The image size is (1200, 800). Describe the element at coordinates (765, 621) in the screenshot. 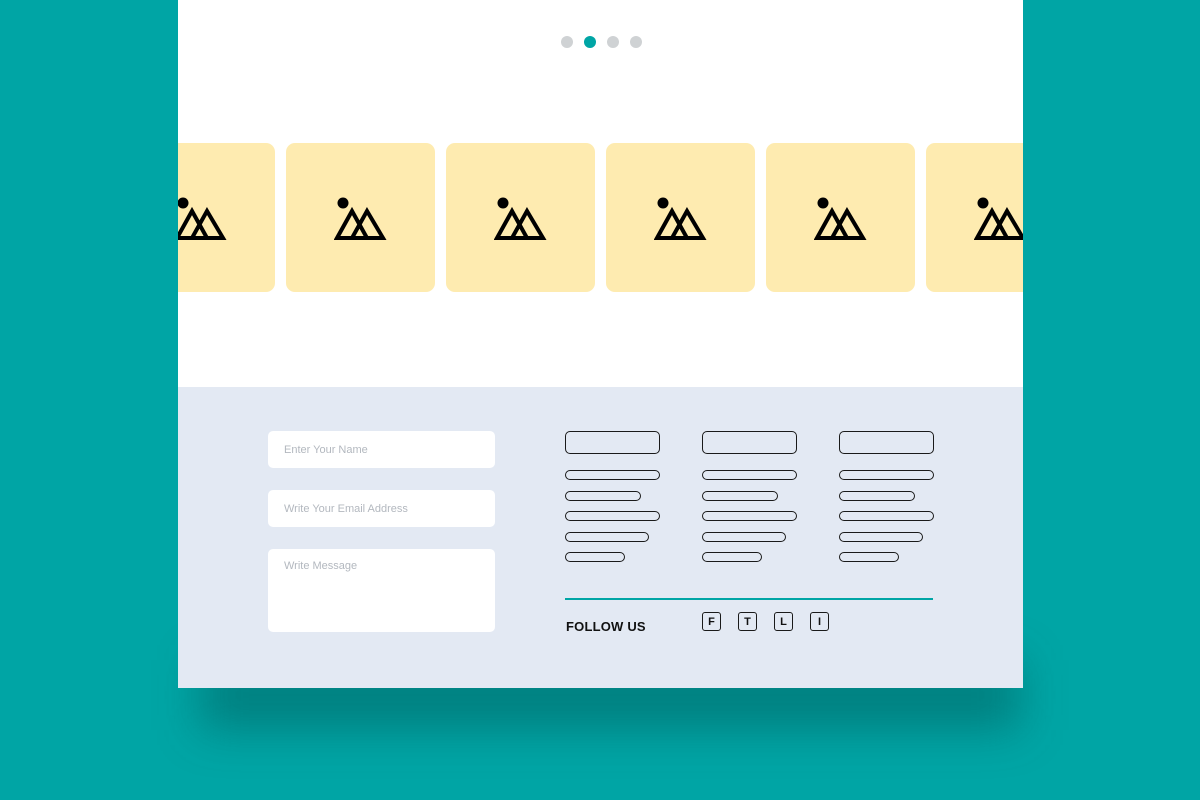

I see `social-links: F T L I` at that location.